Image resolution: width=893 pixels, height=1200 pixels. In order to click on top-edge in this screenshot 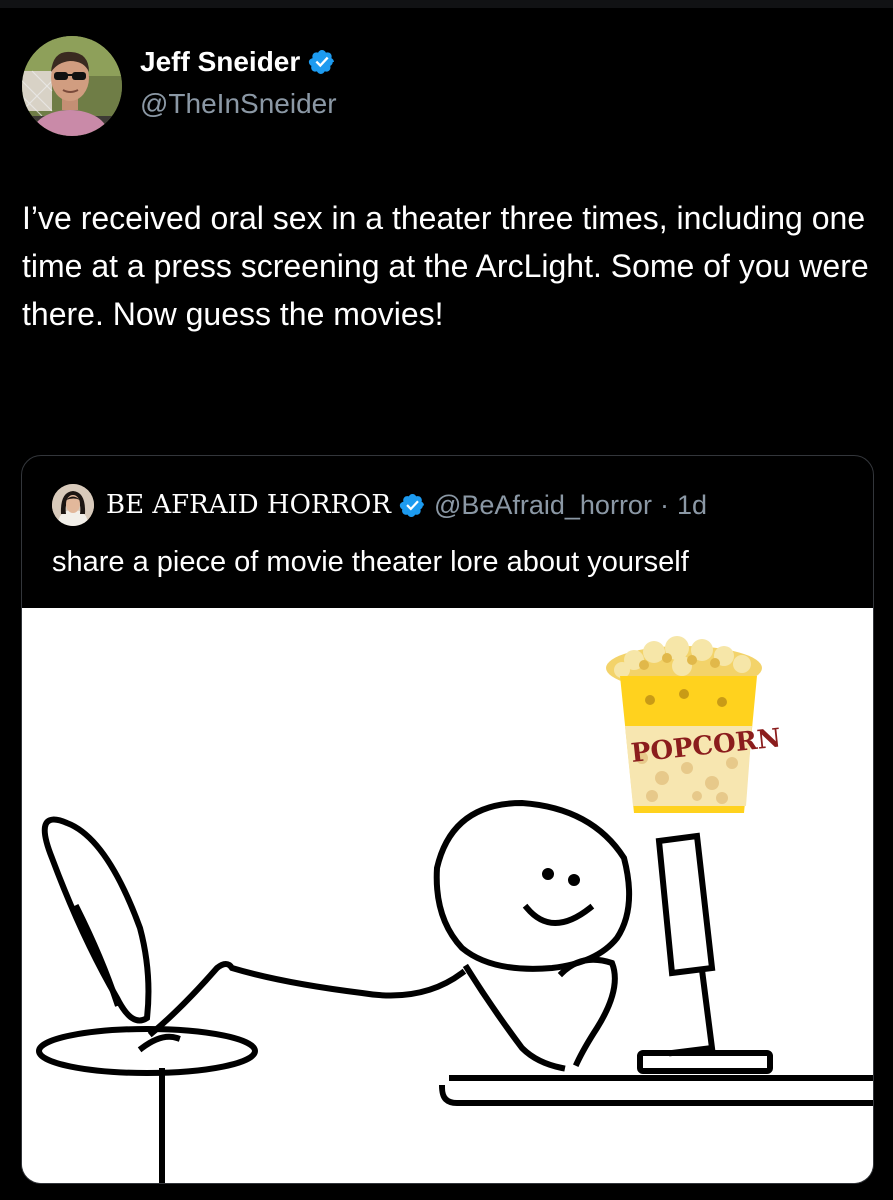, I will do `click(446, 4)`.